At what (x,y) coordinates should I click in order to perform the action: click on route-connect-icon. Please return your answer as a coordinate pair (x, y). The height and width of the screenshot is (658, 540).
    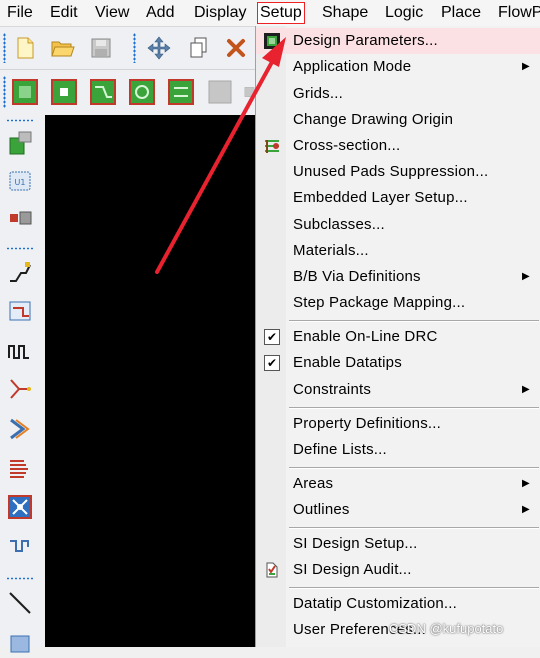
    Looking at the image, I should click on (103, 92).